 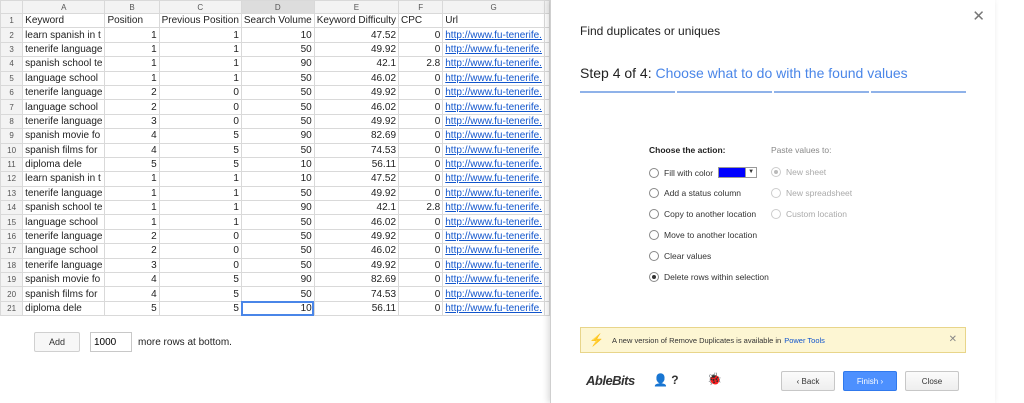 I want to click on back-button: ‹ Back, so click(x=808, y=381).